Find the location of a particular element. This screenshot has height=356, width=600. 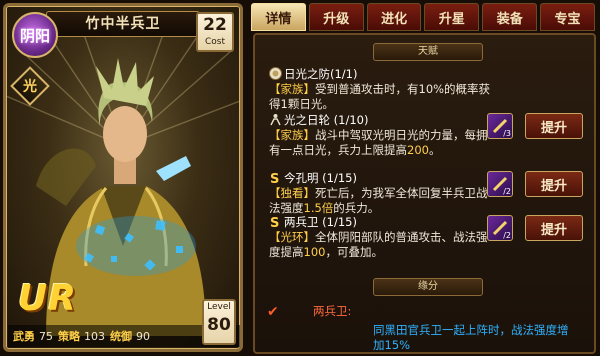

tab-treasure: 专宝 is located at coordinates (567, 17).